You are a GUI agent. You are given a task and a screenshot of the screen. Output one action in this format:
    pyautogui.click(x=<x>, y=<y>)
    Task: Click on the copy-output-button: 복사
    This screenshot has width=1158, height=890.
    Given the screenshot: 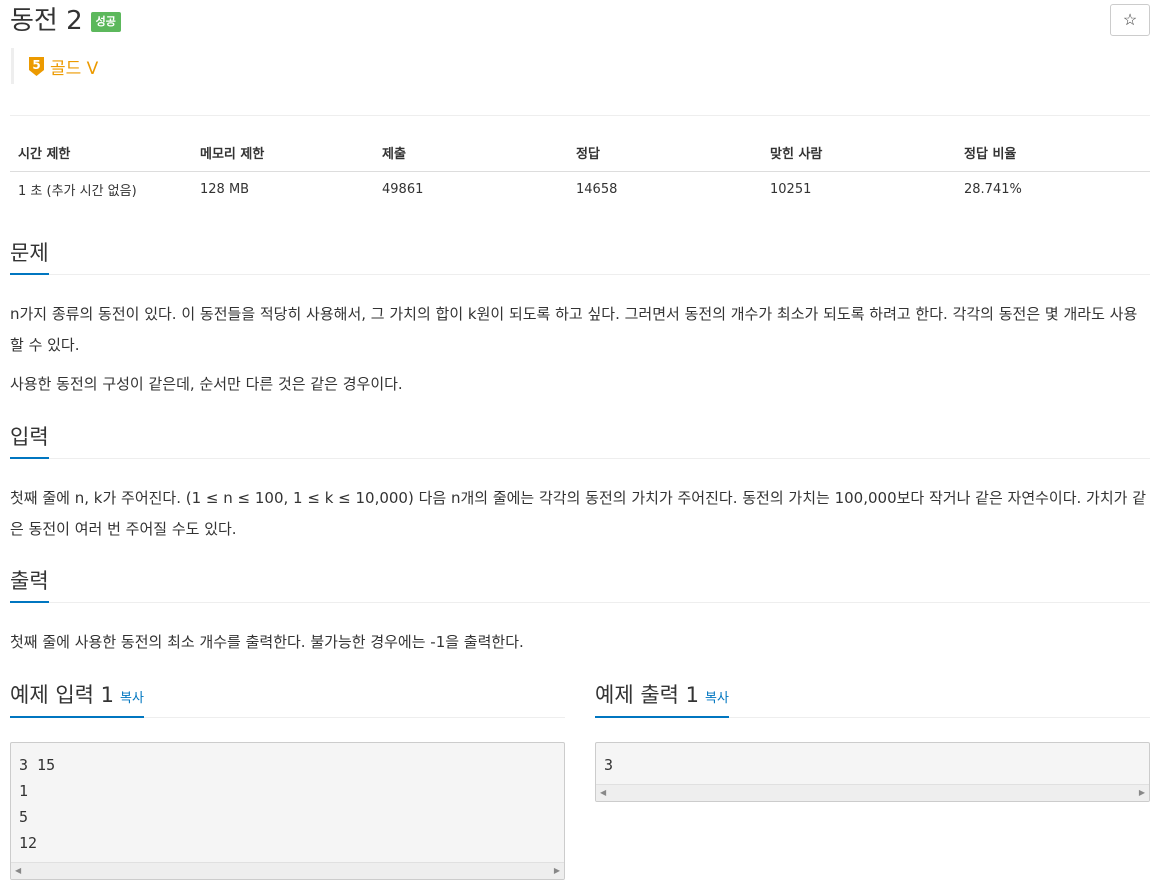 What is the action you would take?
    pyautogui.click(x=717, y=698)
    